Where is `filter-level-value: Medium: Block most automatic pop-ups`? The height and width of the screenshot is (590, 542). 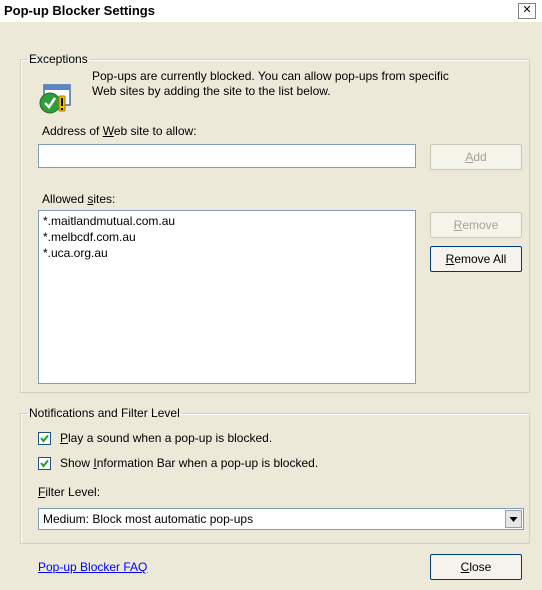
filter-level-value: Medium: Block most automatic pop-ups is located at coordinates (148, 519).